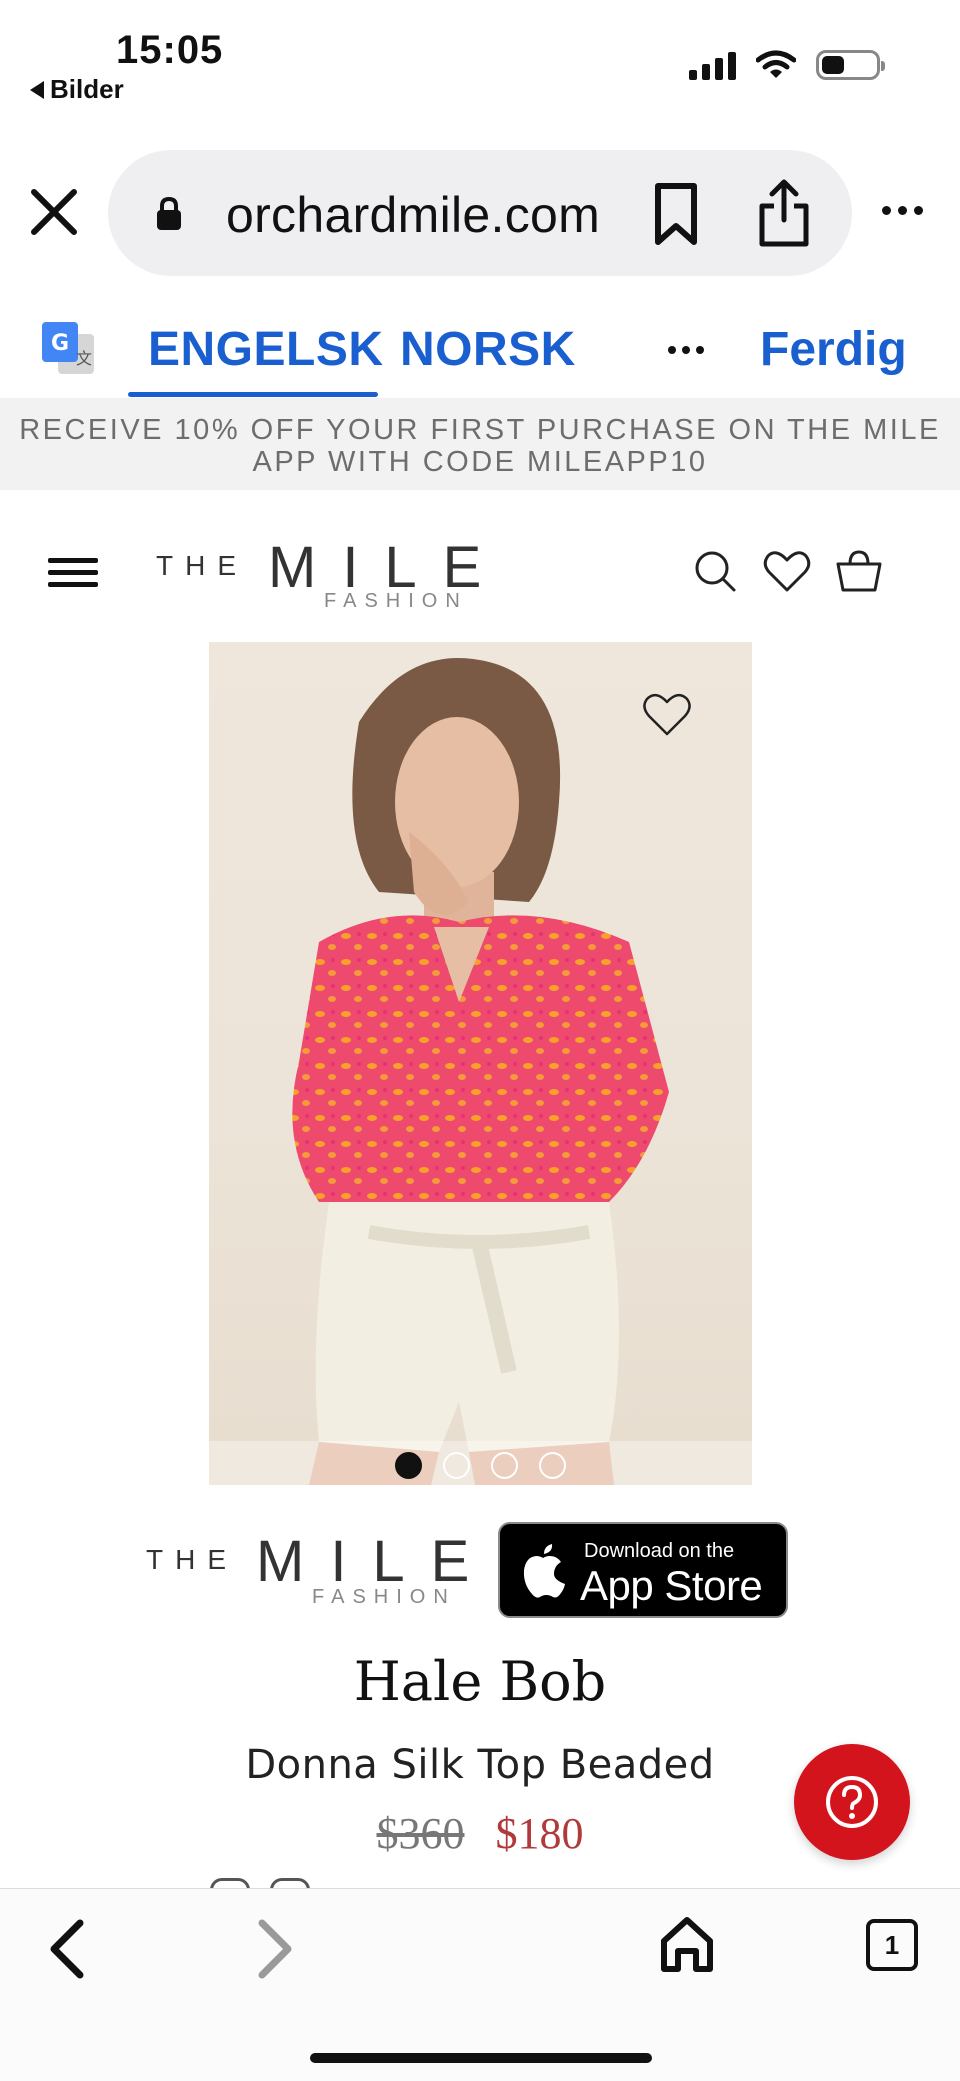  What do you see at coordinates (376, 1561) in the screenshot?
I see `logo-mile: MILE` at bounding box center [376, 1561].